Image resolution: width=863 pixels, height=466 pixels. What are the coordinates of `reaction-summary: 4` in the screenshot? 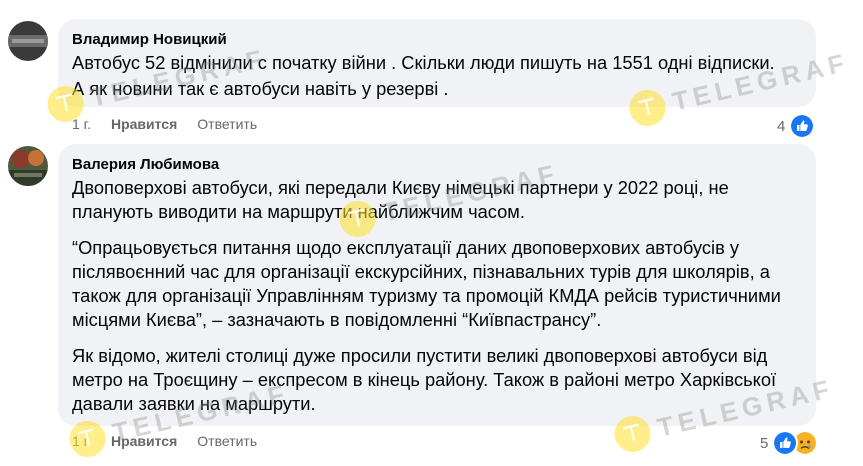 It's located at (796, 126).